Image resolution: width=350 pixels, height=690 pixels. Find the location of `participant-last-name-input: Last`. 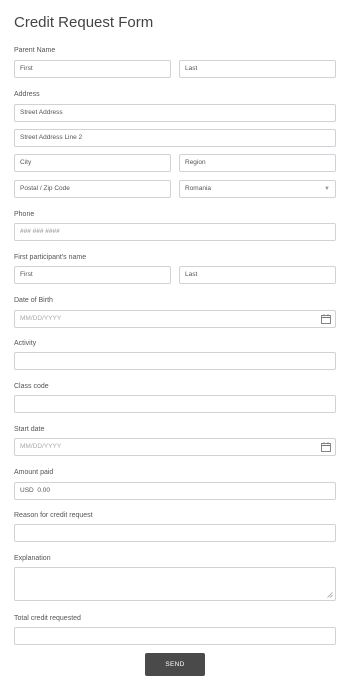

participant-last-name-input: Last is located at coordinates (257, 275).